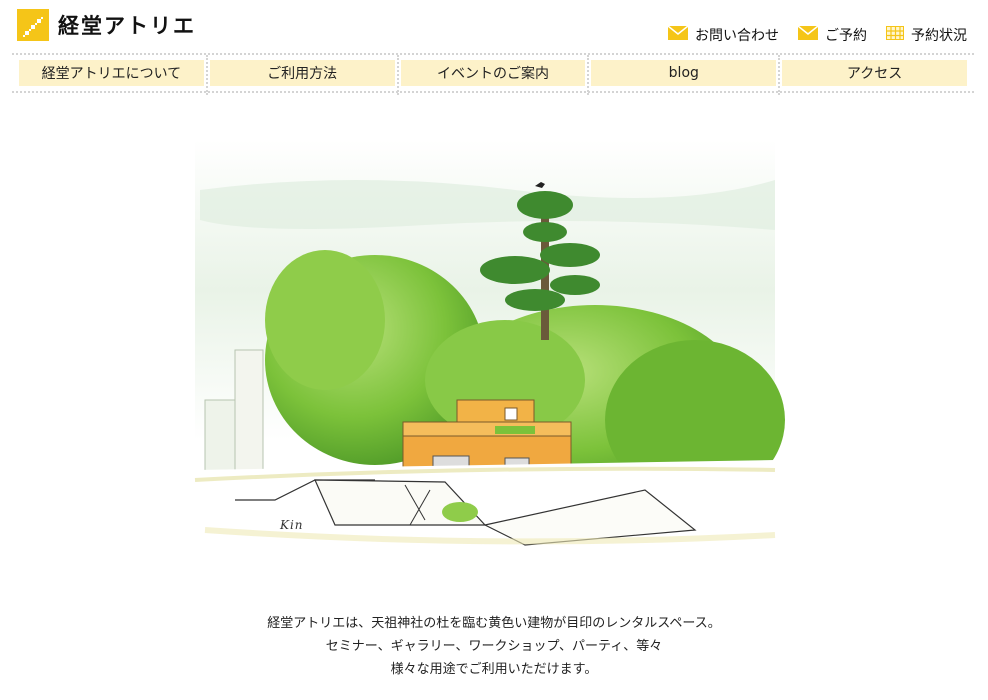 The image size is (988, 700). What do you see at coordinates (292, 525) in the screenshot?
I see `artist-signature: Kin` at bounding box center [292, 525].